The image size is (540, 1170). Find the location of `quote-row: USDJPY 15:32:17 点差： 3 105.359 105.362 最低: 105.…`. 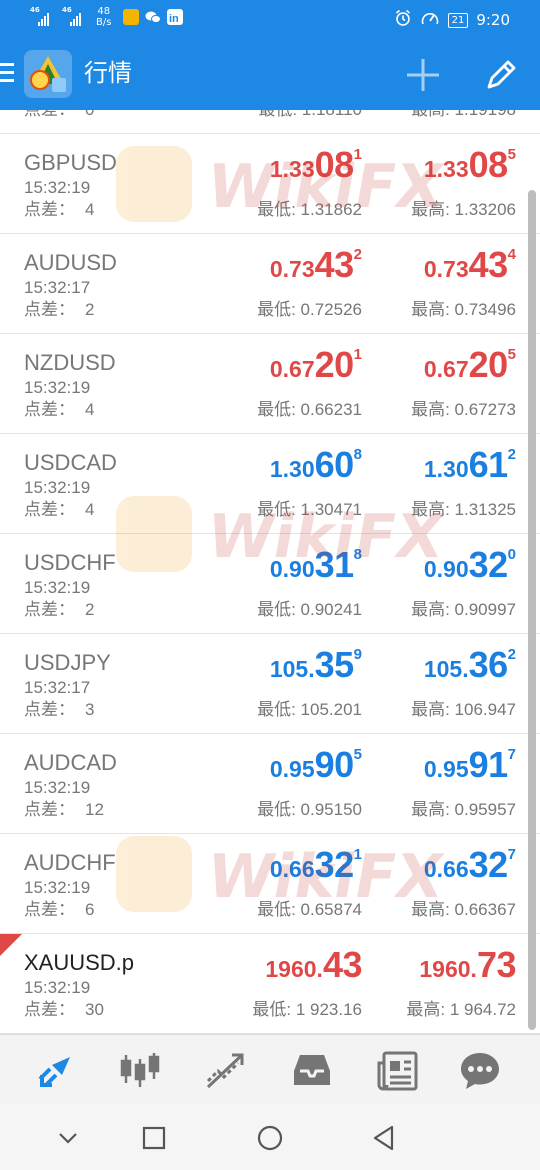

quote-row: USDJPY 15:32:17 点差： 3 105.359 105.362 最低: 105.… is located at coordinates (270, 684).